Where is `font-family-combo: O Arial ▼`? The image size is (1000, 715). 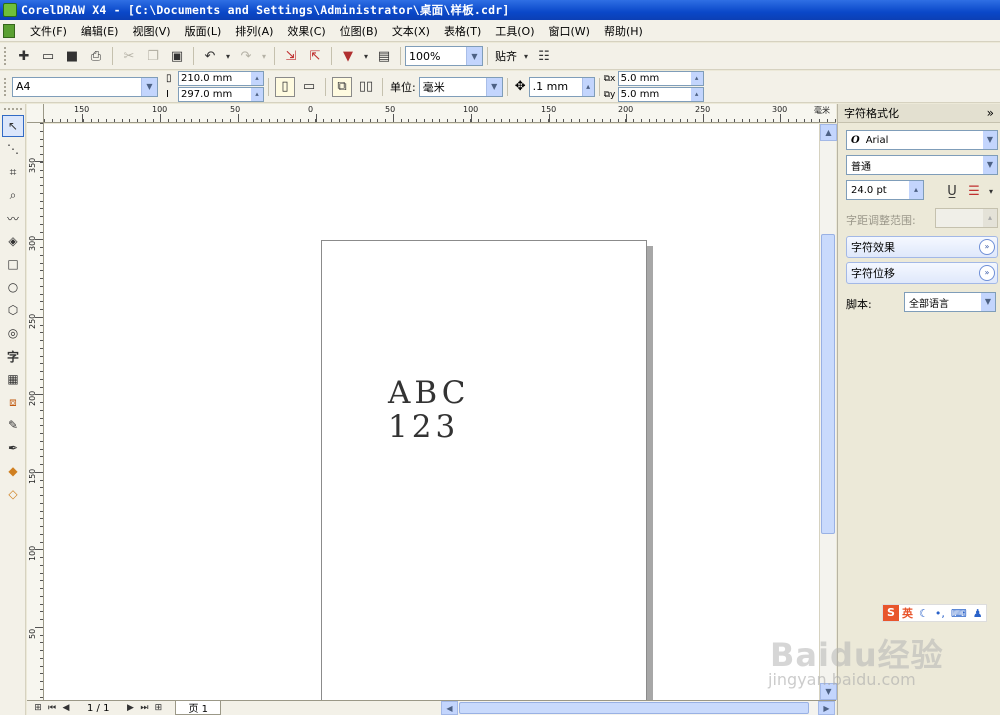 font-family-combo: O Arial ▼ is located at coordinates (922, 140).